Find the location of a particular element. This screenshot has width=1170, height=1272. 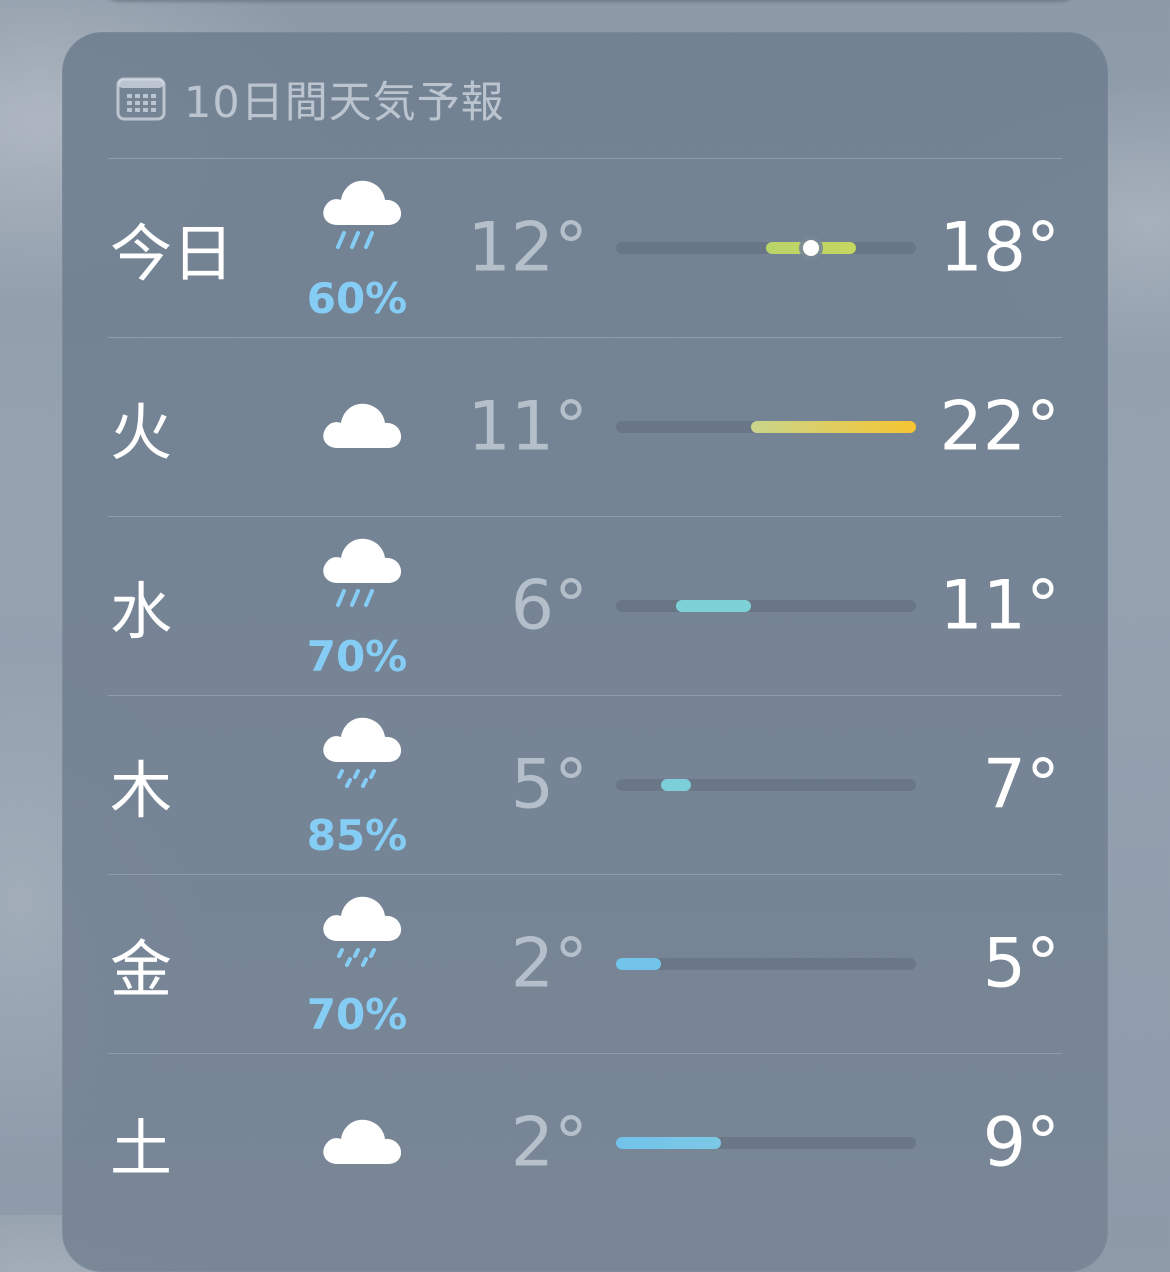

forecast-row: 土 2° 9° is located at coordinates (585, 1142).